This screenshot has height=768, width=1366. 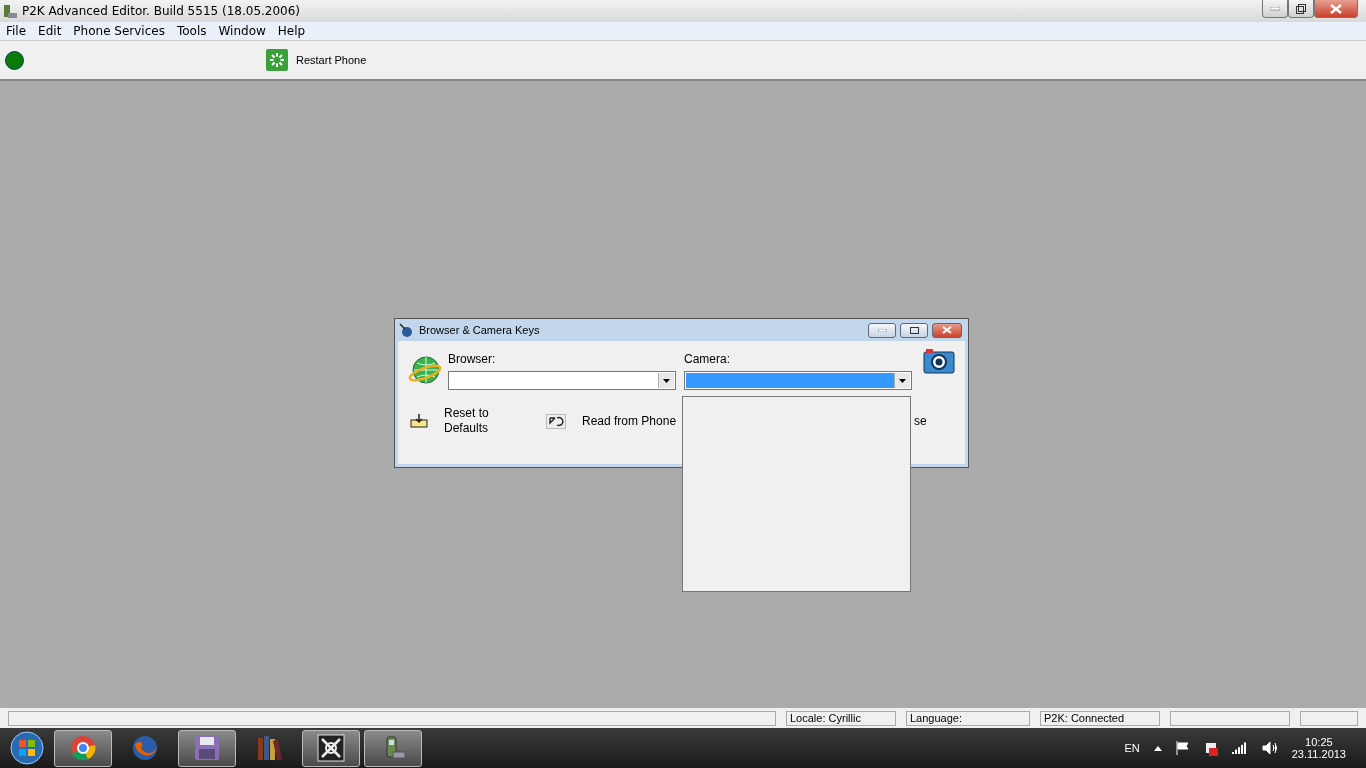 I want to click on menu-item: File, so click(x=16, y=31).